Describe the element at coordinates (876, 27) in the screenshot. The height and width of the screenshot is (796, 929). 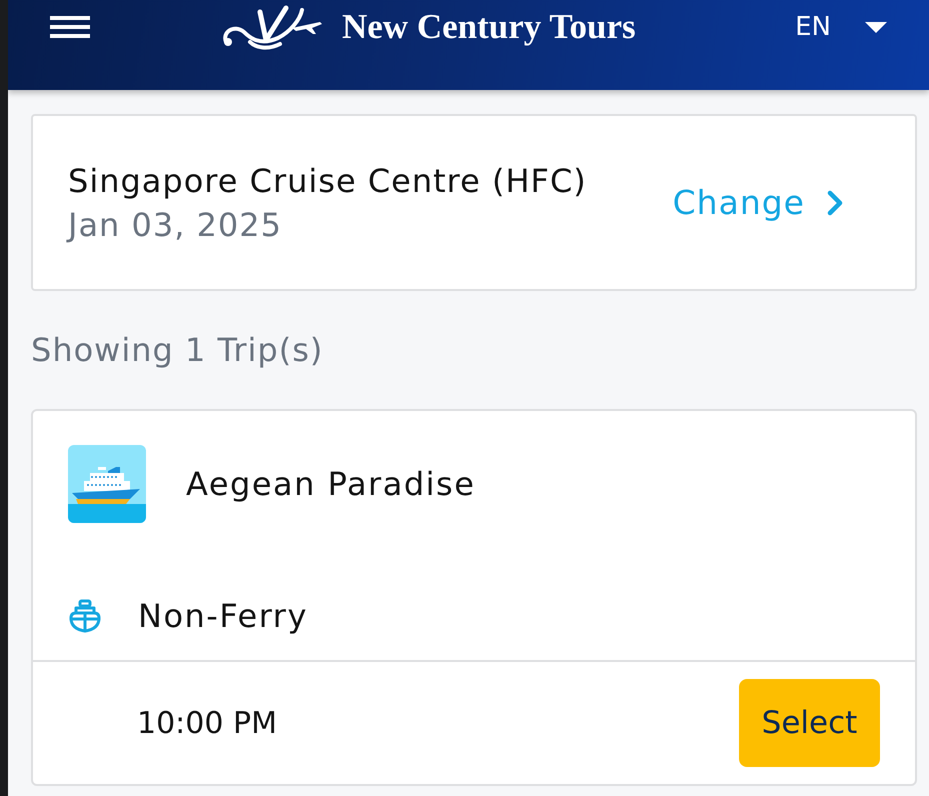
I see `caret-down-icon` at that location.